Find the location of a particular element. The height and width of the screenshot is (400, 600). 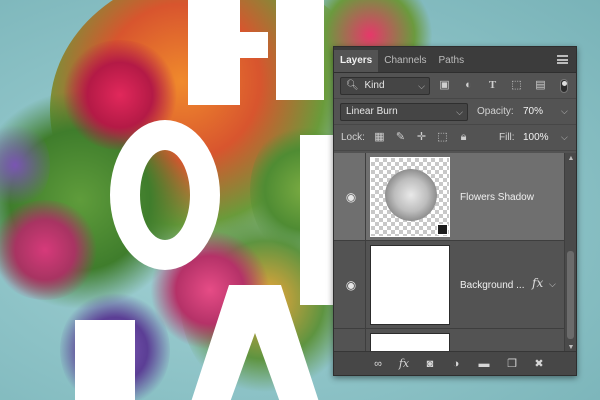

panel-tabs: Layers Channels Paths is located at coordinates (455, 60).